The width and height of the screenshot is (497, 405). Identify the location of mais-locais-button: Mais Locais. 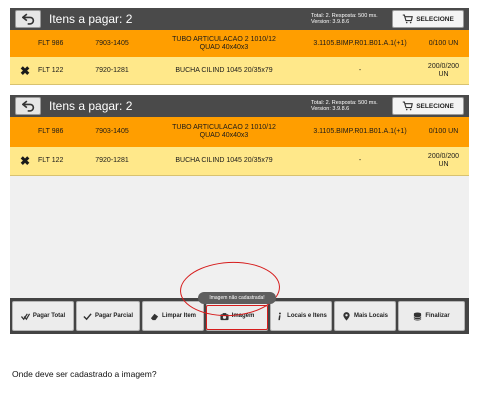
(365, 316).